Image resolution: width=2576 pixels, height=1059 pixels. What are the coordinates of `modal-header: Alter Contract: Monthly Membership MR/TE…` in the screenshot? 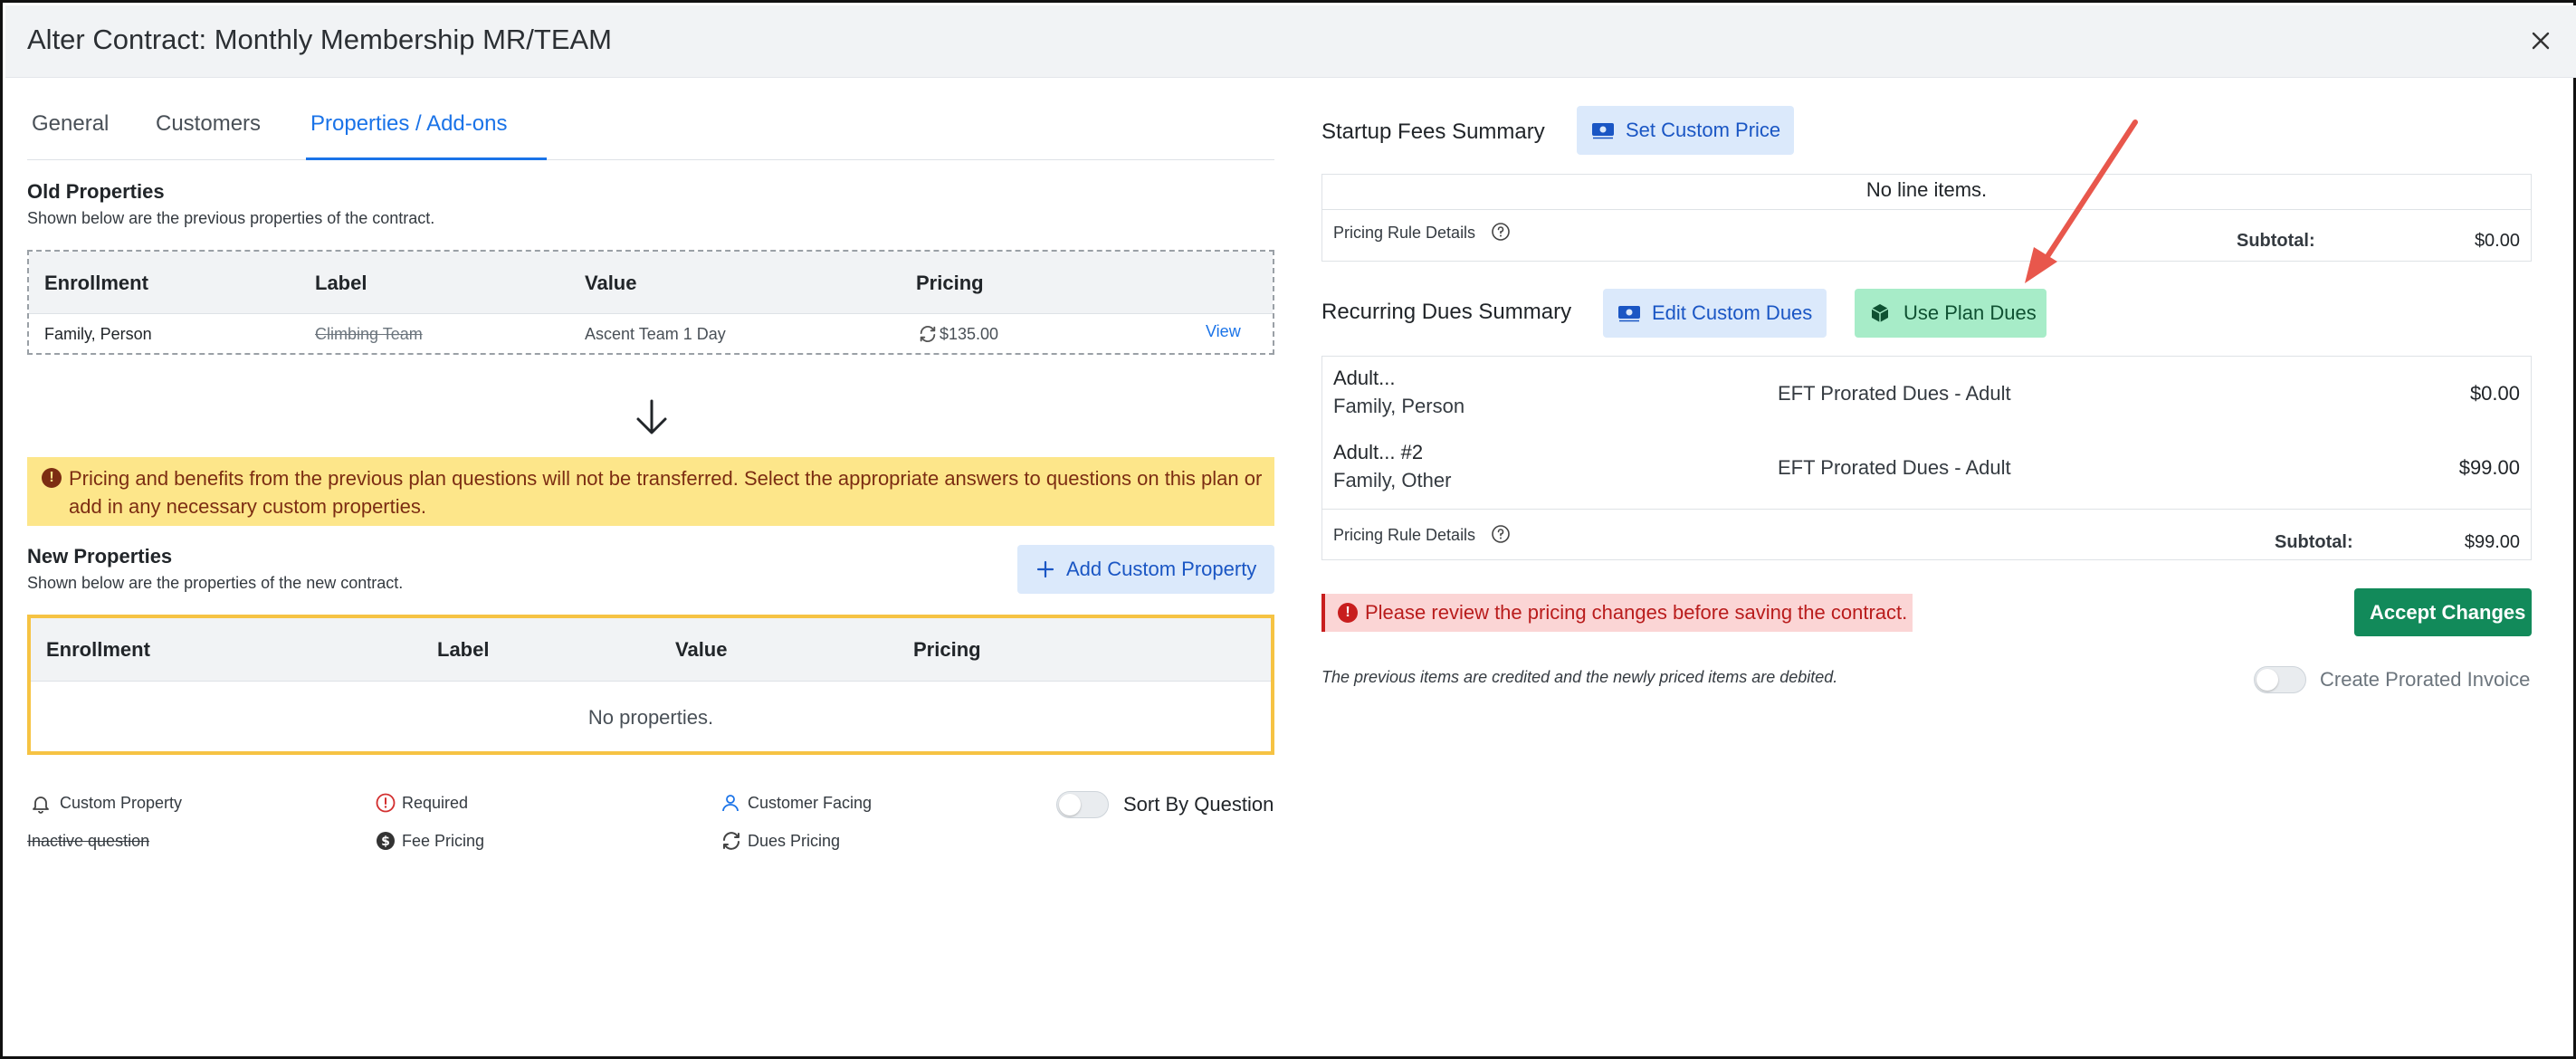 It's located at (1291, 41).